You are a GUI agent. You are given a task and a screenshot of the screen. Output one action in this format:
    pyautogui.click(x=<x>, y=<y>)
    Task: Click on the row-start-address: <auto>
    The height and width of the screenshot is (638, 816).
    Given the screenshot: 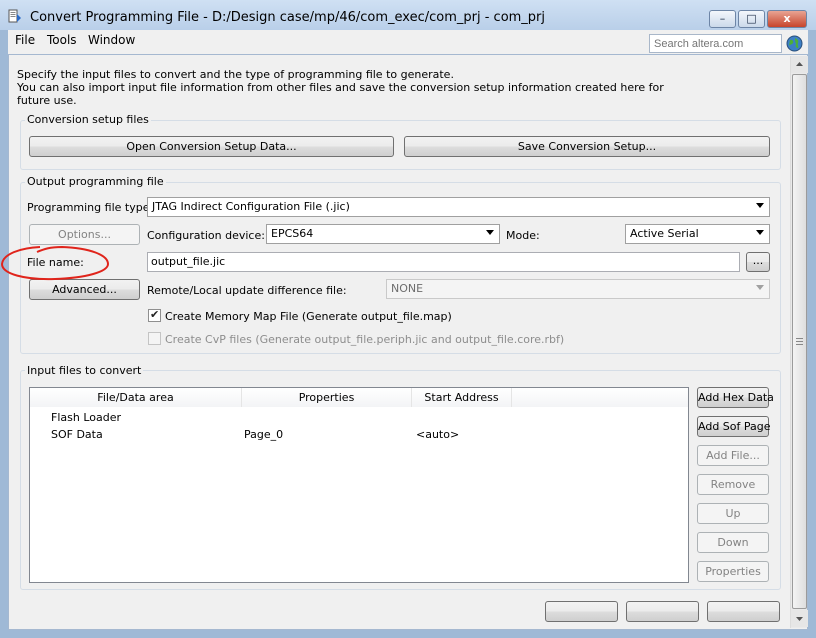 What is the action you would take?
    pyautogui.click(x=438, y=434)
    